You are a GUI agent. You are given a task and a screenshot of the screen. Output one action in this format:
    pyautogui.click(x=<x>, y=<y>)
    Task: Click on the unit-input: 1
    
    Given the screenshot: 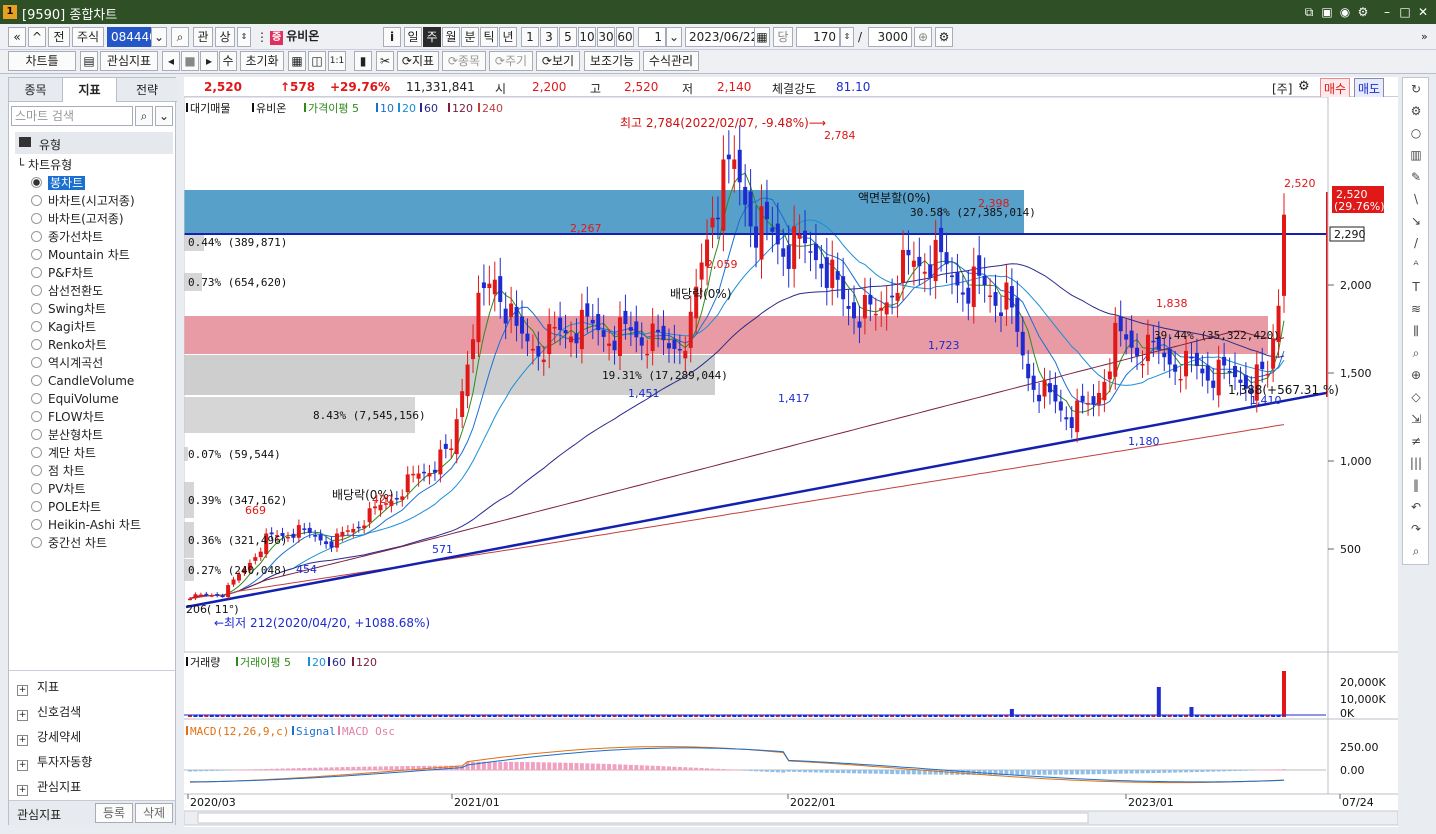 What is the action you would take?
    pyautogui.click(x=652, y=37)
    